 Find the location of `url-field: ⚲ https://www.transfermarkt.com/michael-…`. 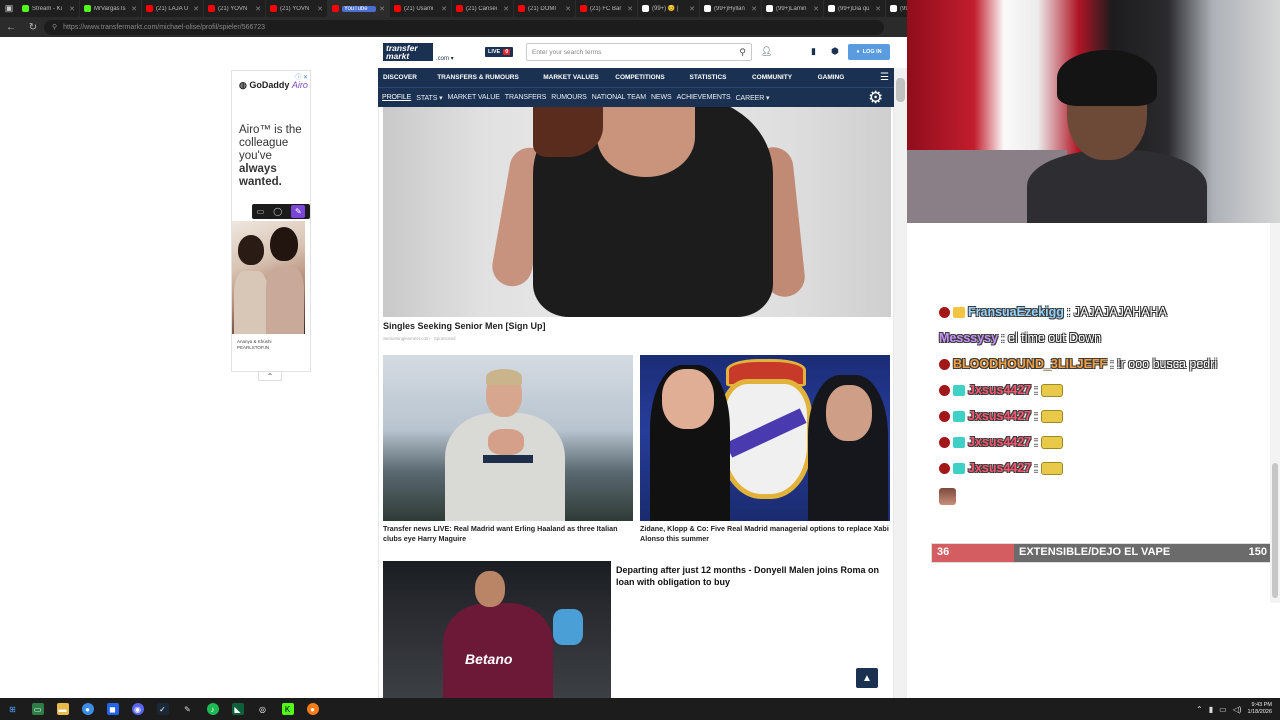

url-field: ⚲ https://www.transfermarkt.com/michael-… is located at coordinates (464, 27).